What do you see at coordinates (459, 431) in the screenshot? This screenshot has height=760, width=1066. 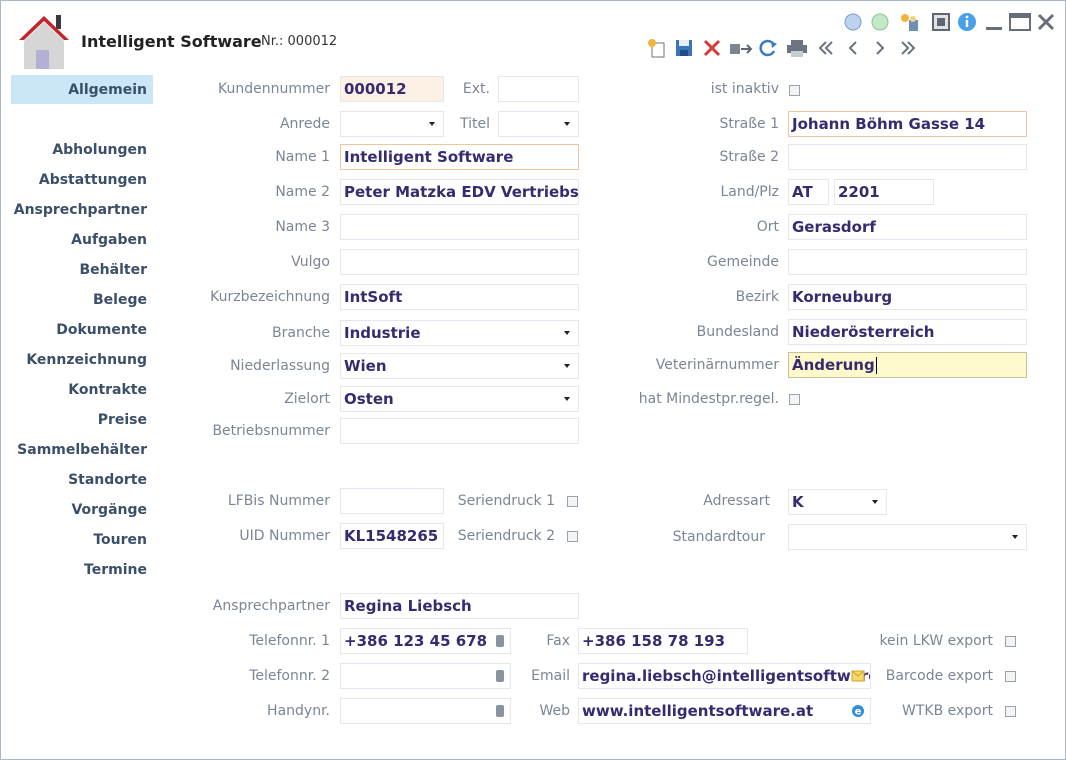 I see `betriebsnummer-field` at bounding box center [459, 431].